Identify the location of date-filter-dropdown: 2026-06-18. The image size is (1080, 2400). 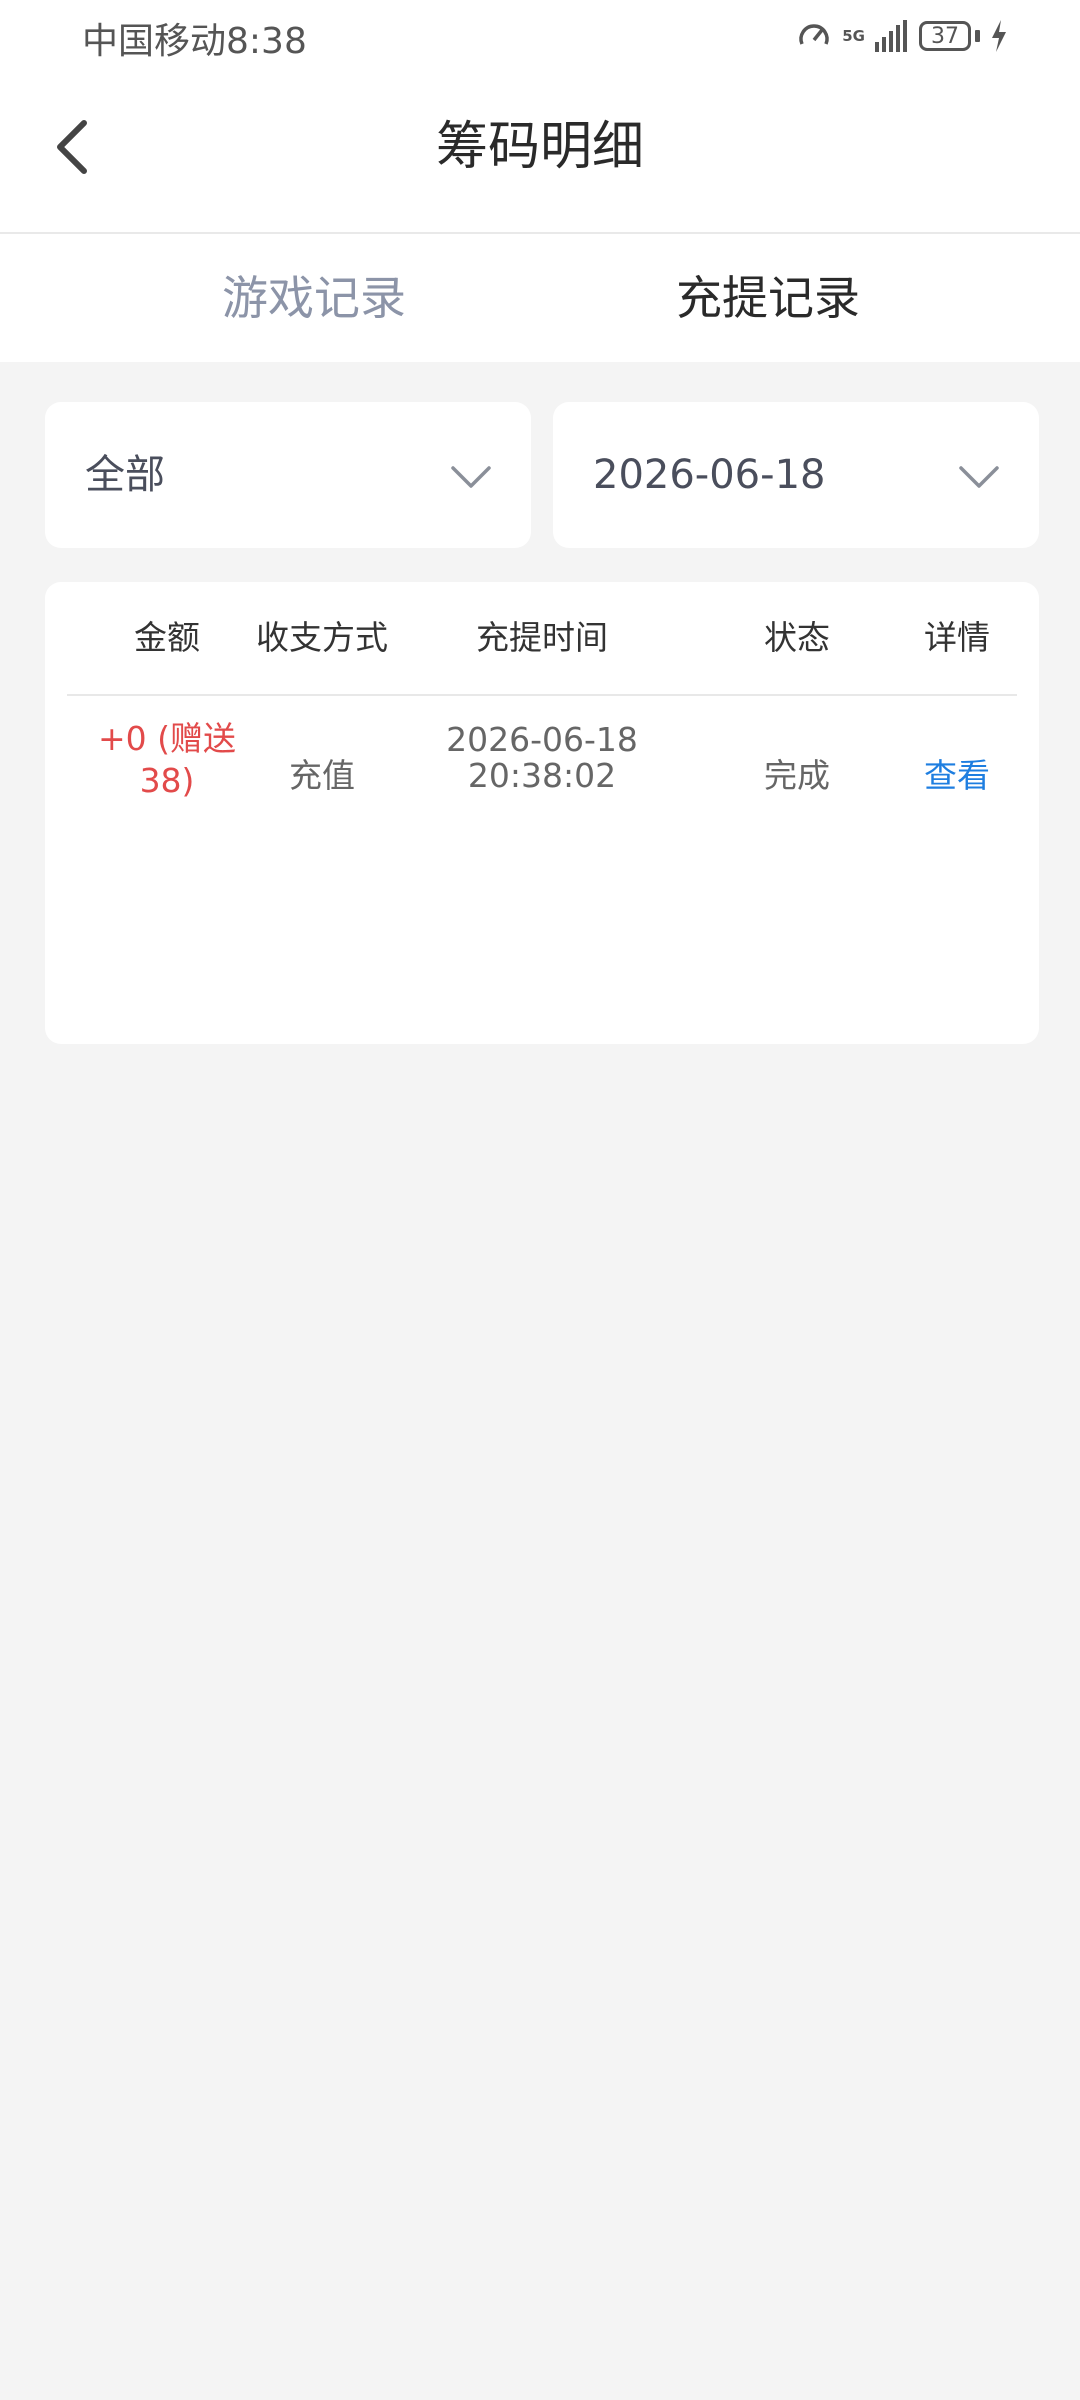
(796, 475).